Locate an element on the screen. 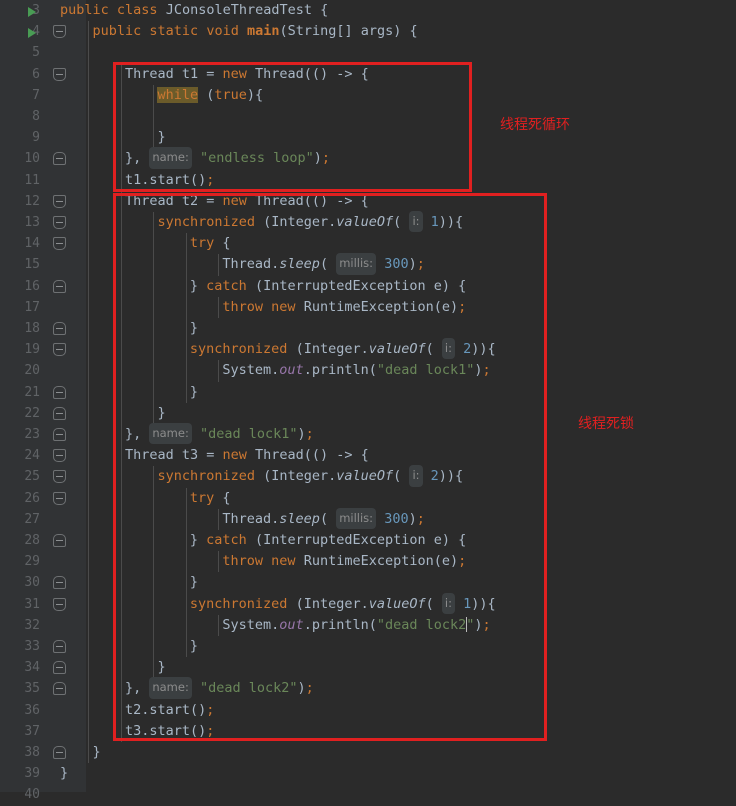 The width and height of the screenshot is (736, 806). code-line: System.out.println("dead lock1"); is located at coordinates (356, 370).